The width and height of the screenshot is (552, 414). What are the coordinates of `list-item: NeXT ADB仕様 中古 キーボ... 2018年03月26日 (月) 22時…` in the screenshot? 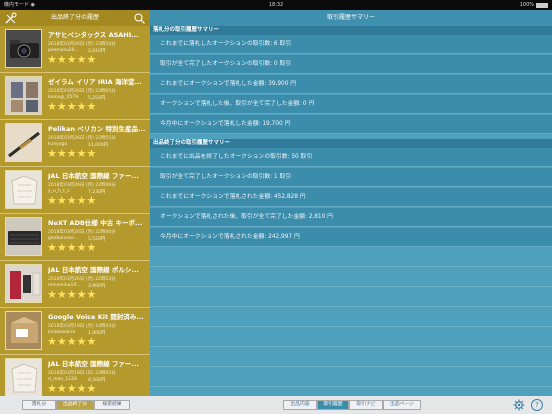 It's located at (75, 237).